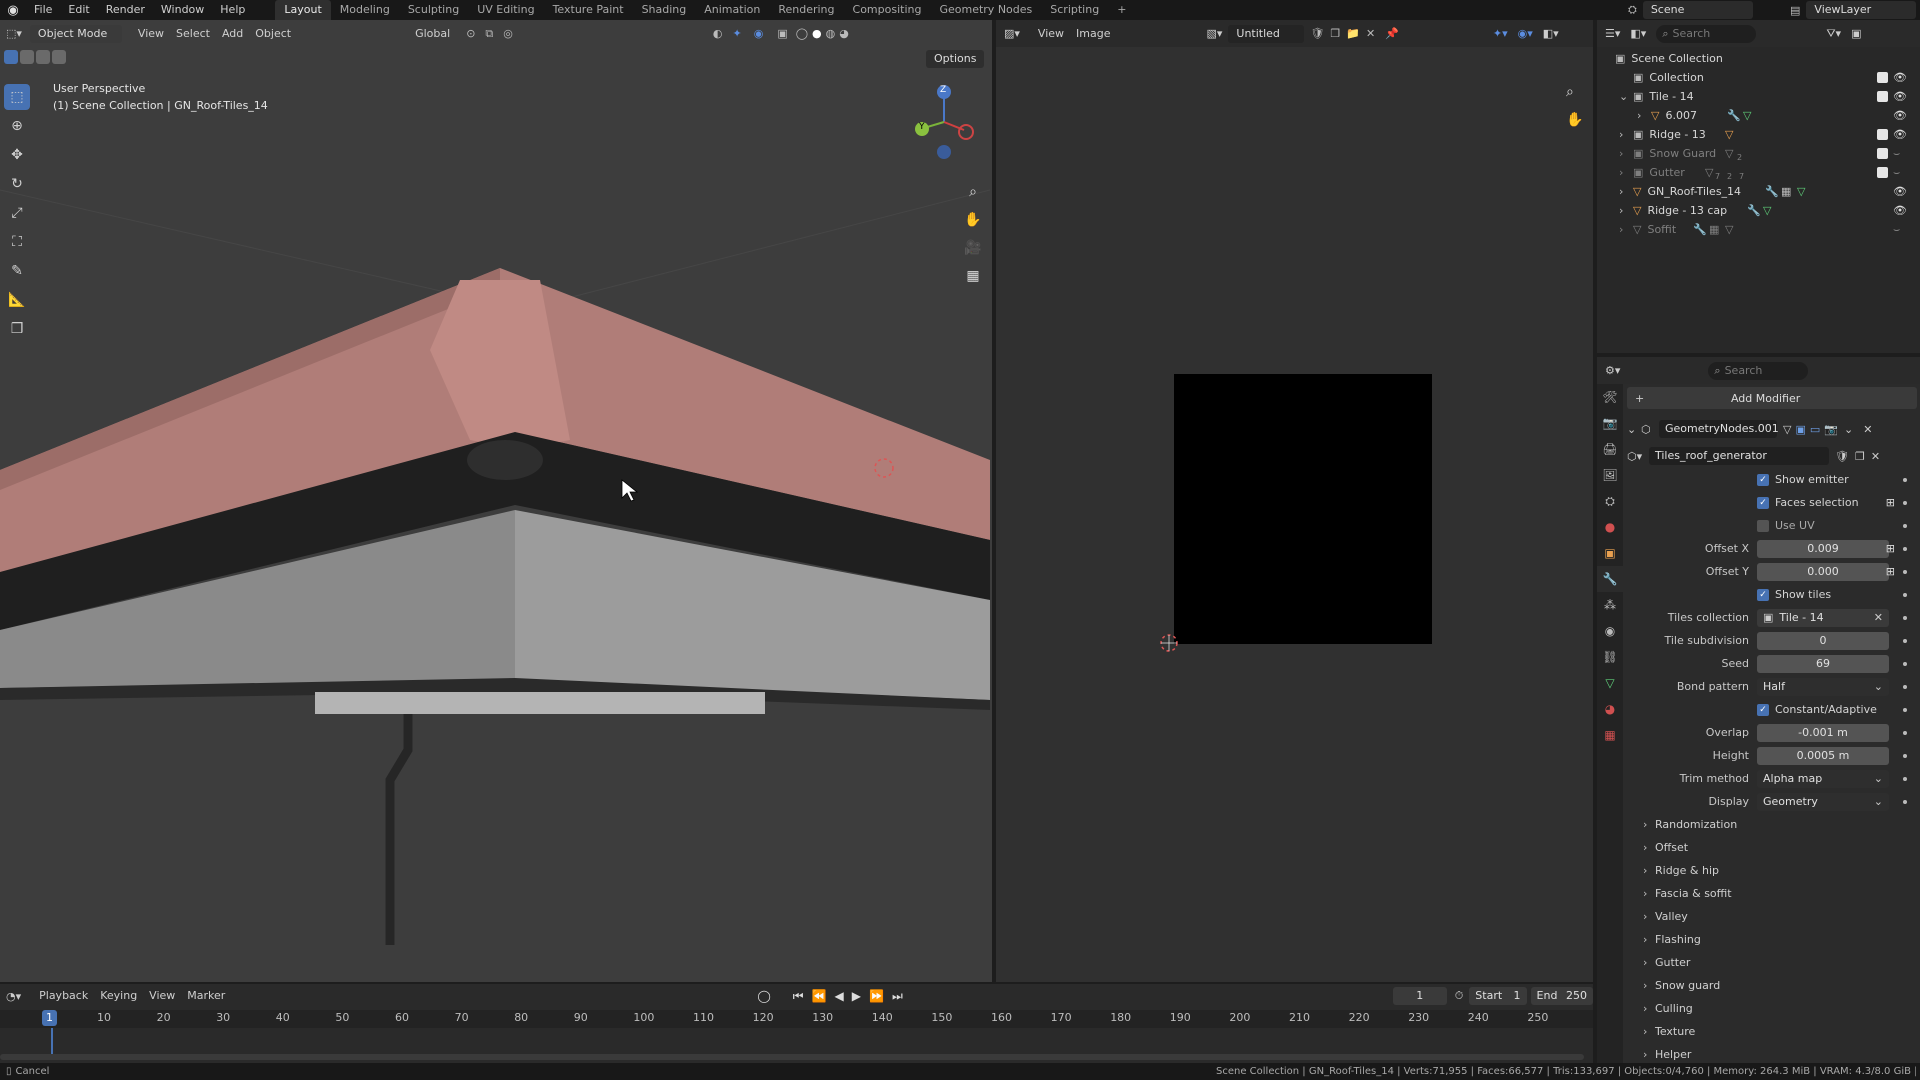 The height and width of the screenshot is (1080, 1920). Describe the element at coordinates (1392, 33) in the screenshot. I see `pin-icon: 📌` at that location.